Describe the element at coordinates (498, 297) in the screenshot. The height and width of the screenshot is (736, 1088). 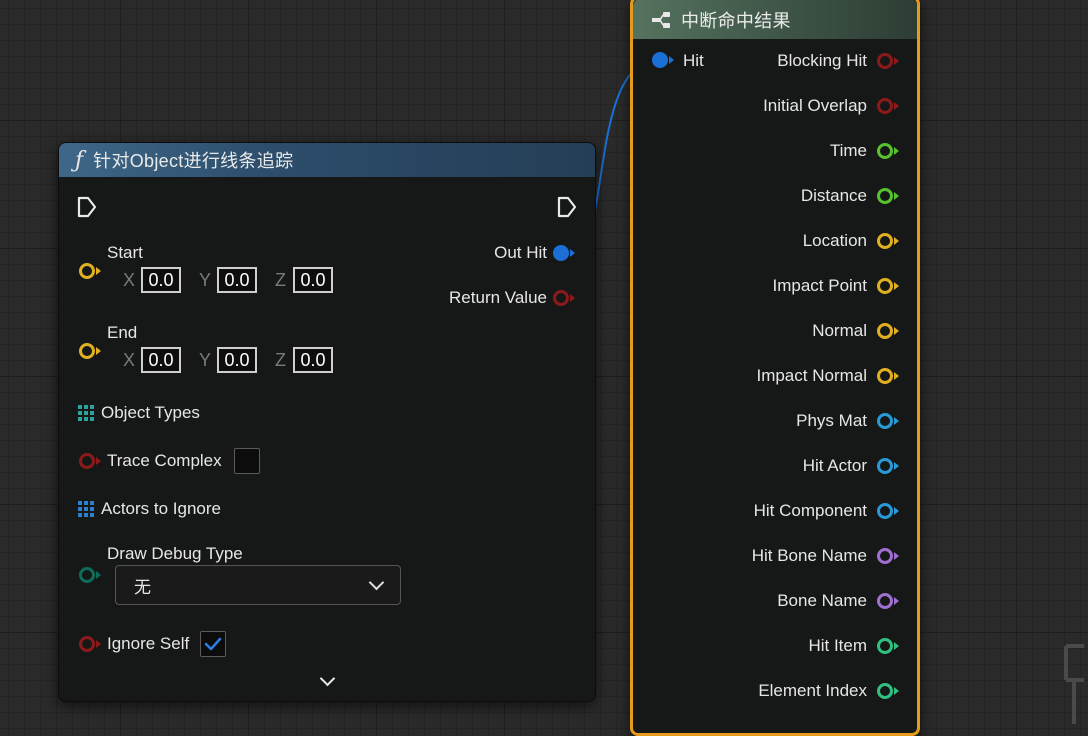
I see `return-value-label: Return Value` at that location.